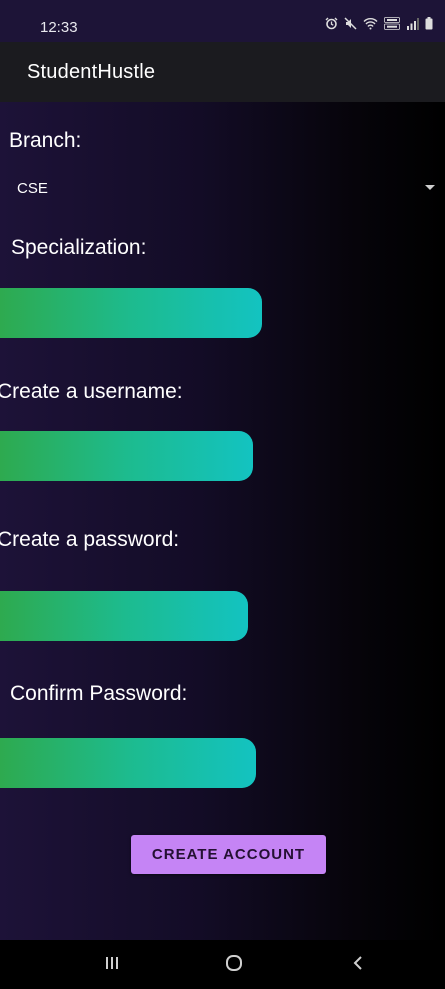 The width and height of the screenshot is (445, 989). What do you see at coordinates (128, 763) in the screenshot?
I see `confirm-password-input` at bounding box center [128, 763].